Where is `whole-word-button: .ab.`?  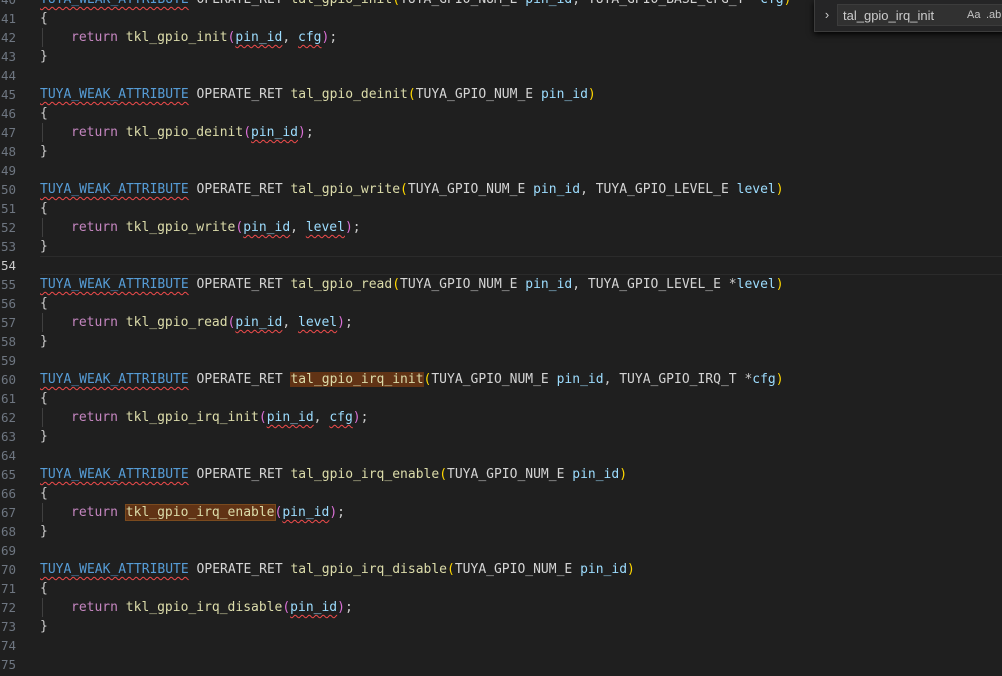 whole-word-button: .ab. is located at coordinates (993, 15).